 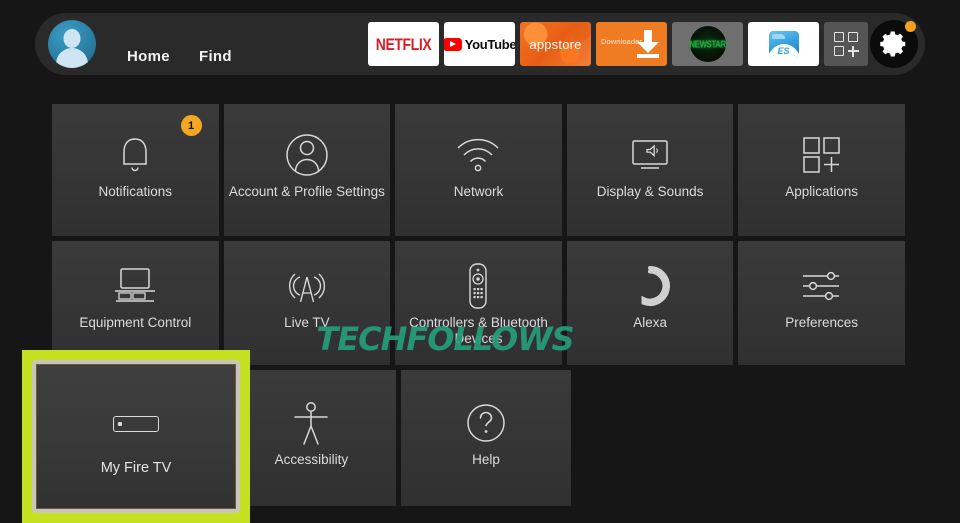 I want to click on settings-tile-preferences: Preferences, so click(x=821, y=303).